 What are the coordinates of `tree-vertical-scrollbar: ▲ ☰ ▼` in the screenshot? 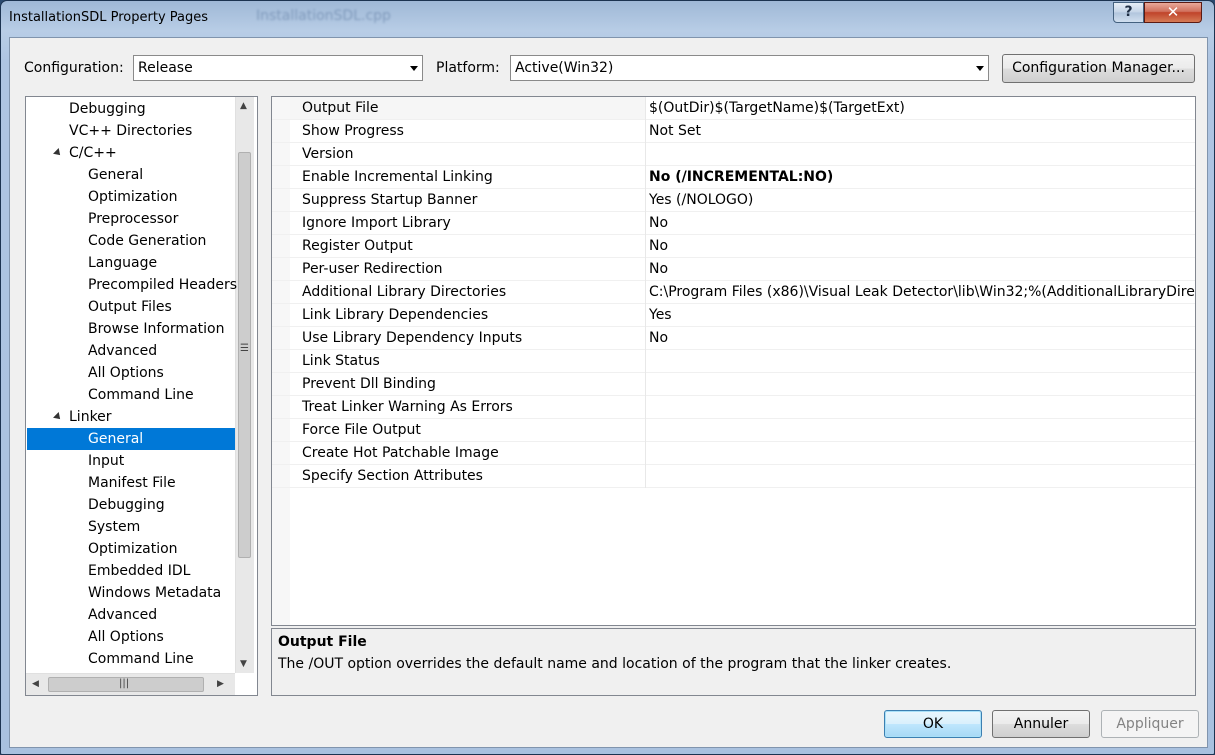 It's located at (244, 385).